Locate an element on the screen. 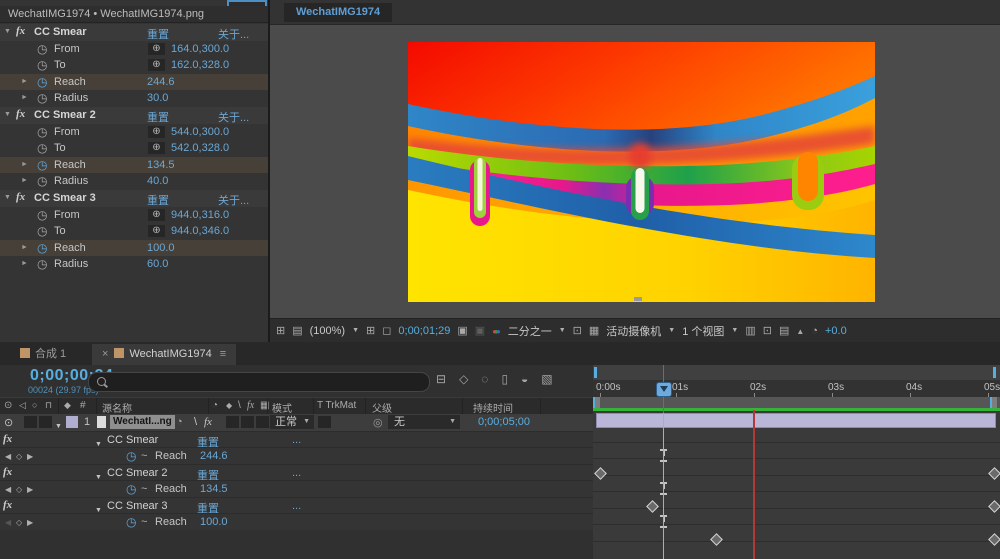  view-layout-select: 1 个视图 is located at coordinates (703, 331).